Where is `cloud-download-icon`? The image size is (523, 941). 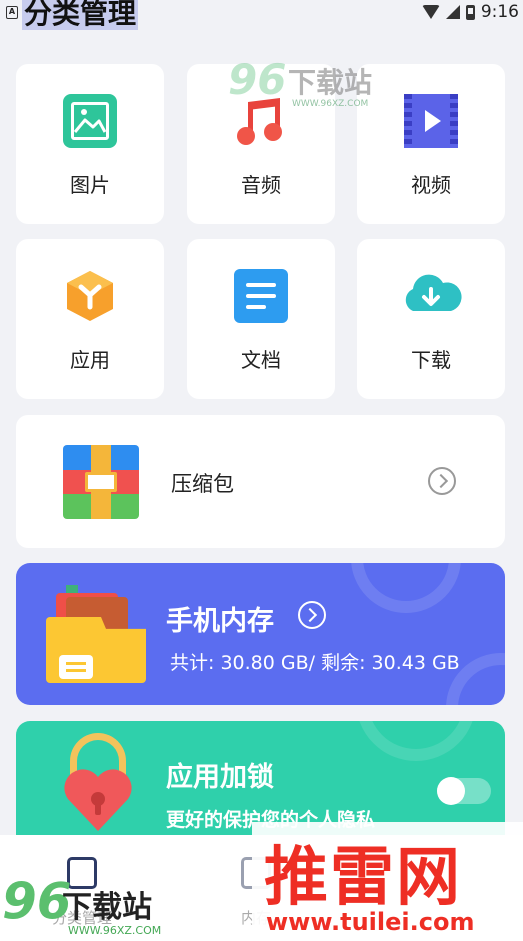 cloud-download-icon is located at coordinates (433, 296).